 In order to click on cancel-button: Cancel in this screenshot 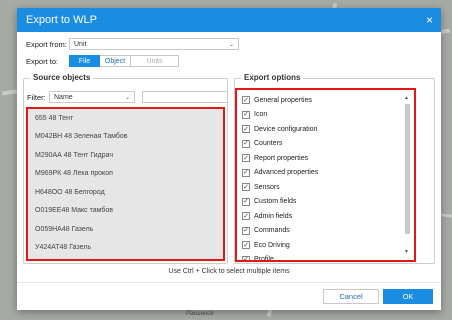, I will do `click(351, 296)`.